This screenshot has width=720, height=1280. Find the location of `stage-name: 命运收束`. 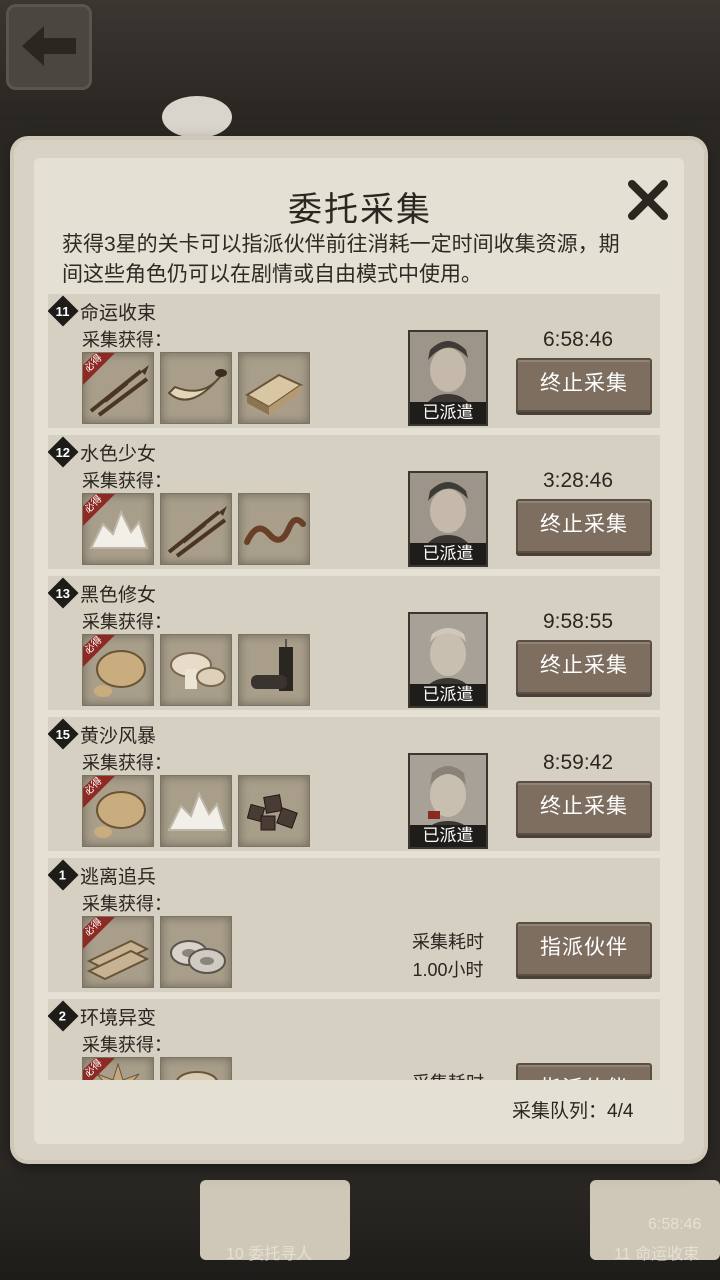

stage-name: 命运收束 is located at coordinates (118, 313).